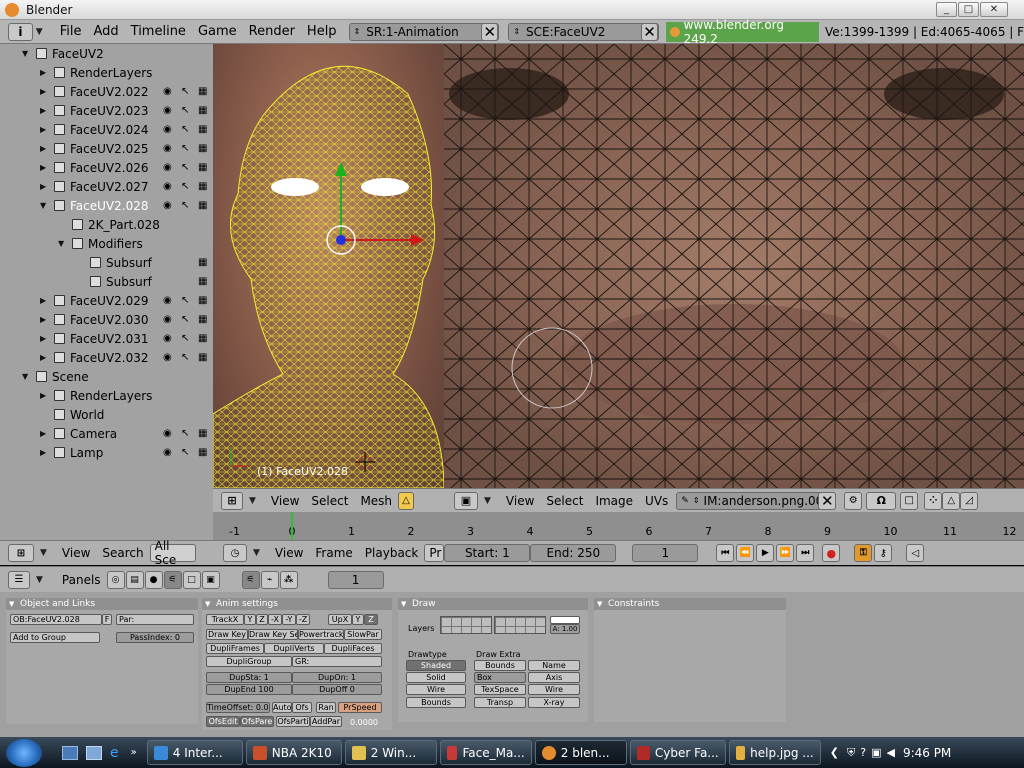 This screenshot has height=768, width=1024. What do you see at coordinates (363, 634) in the screenshot?
I see `slowpar-button: SlowPar` at bounding box center [363, 634].